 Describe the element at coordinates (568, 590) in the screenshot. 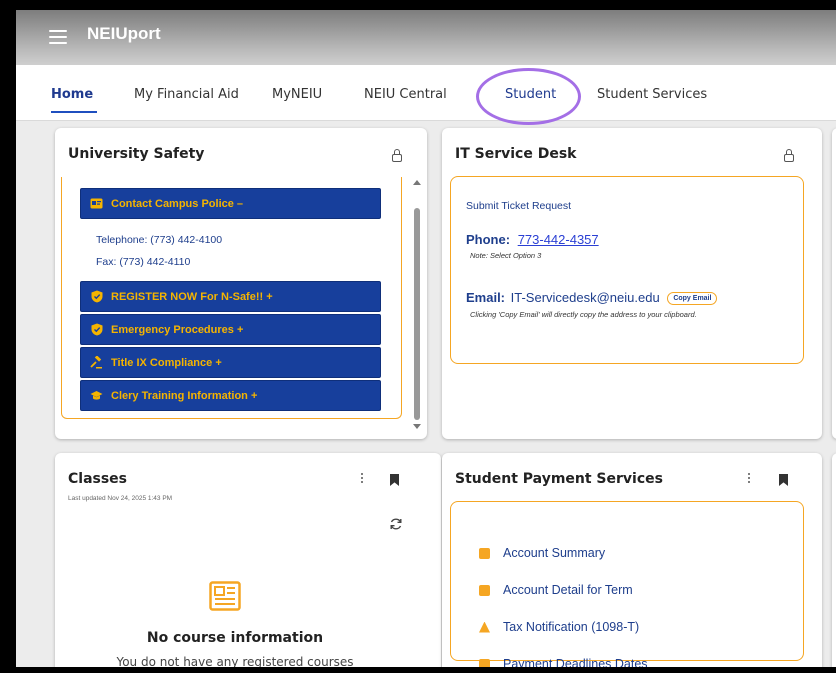

I see `account-detail-label: Account Detail for Term` at that location.